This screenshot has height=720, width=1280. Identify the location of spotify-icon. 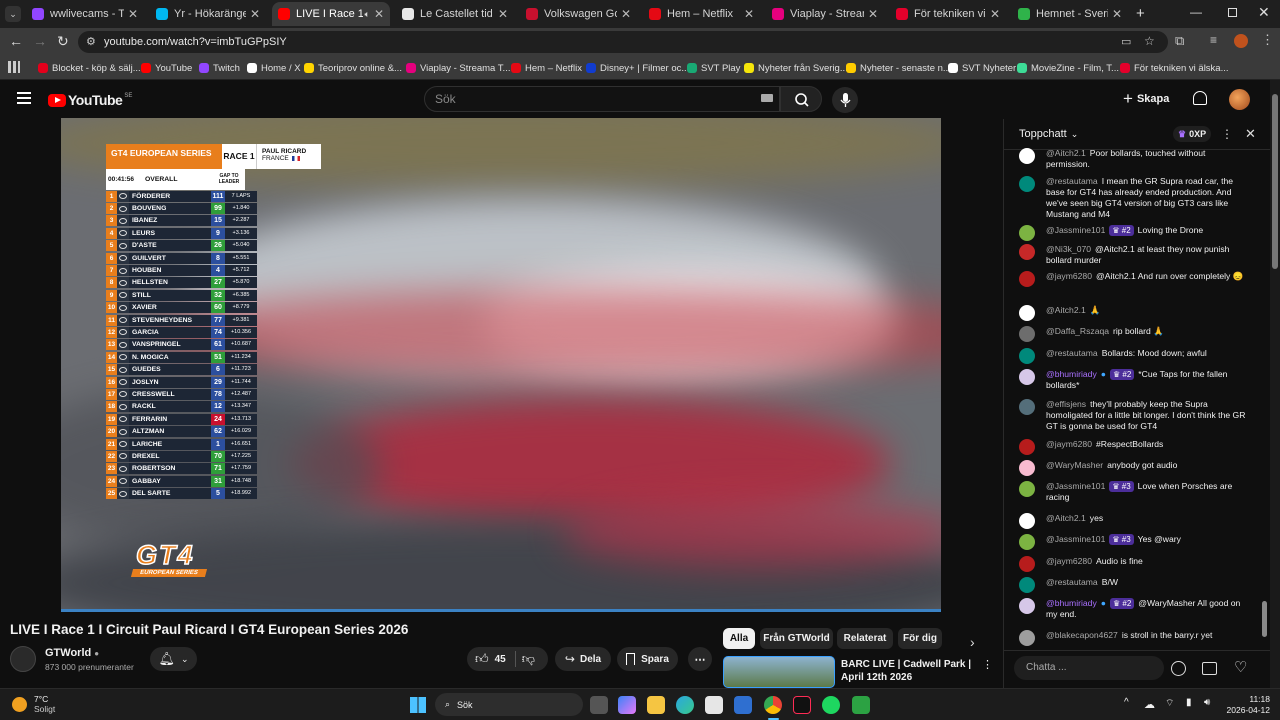
(831, 705).